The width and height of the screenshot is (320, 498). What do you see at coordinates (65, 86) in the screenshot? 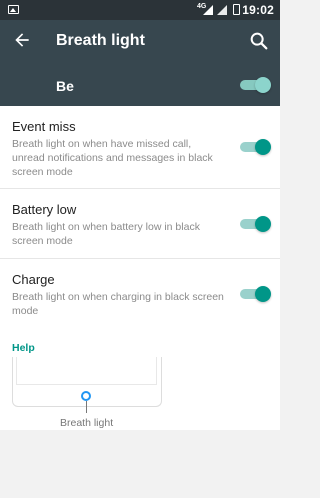
I see `master-switch-label: Be` at bounding box center [65, 86].